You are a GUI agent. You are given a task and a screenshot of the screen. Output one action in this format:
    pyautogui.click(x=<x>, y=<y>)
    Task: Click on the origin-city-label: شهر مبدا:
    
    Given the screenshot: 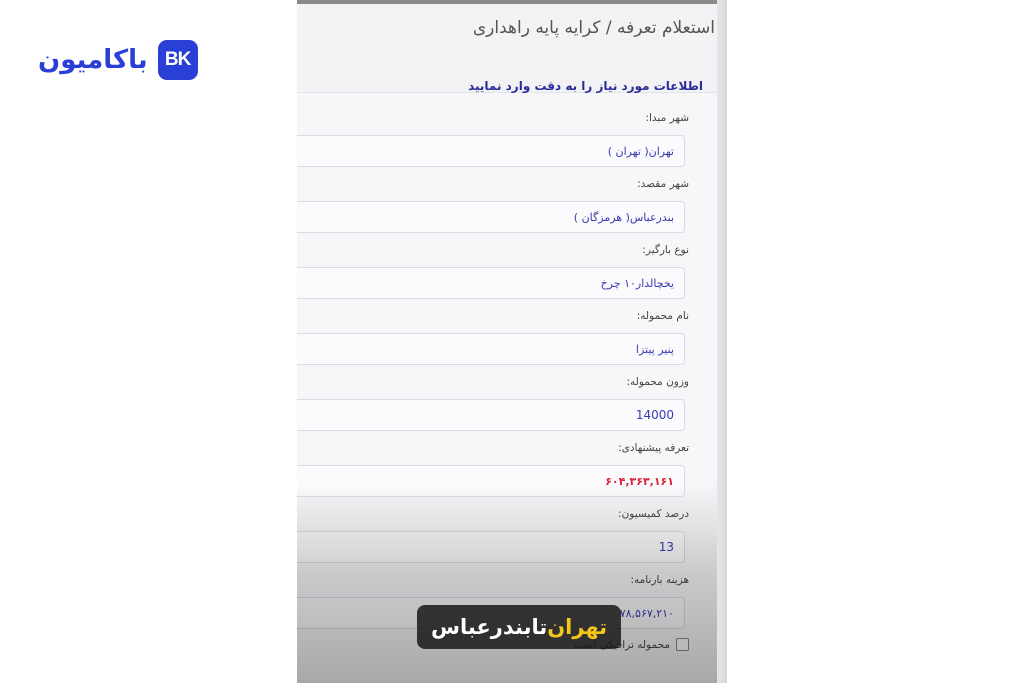 What is the action you would take?
    pyautogui.click(x=667, y=118)
    